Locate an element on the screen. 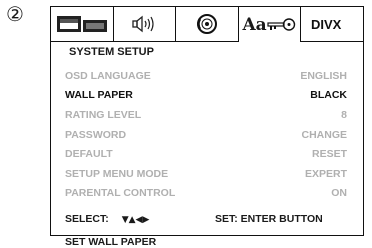 This screenshot has height=248, width=372. tab-bar: Aa DIVX is located at coordinates (207, 24).